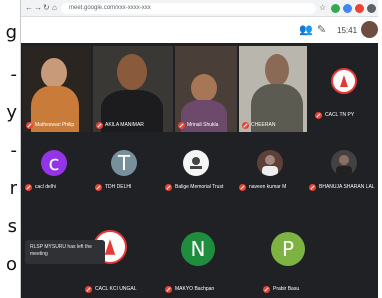 This screenshot has height=298, width=382. Describe the element at coordinates (55, 125) in the screenshot. I see `participant-name: Matheswari Philip` at that location.